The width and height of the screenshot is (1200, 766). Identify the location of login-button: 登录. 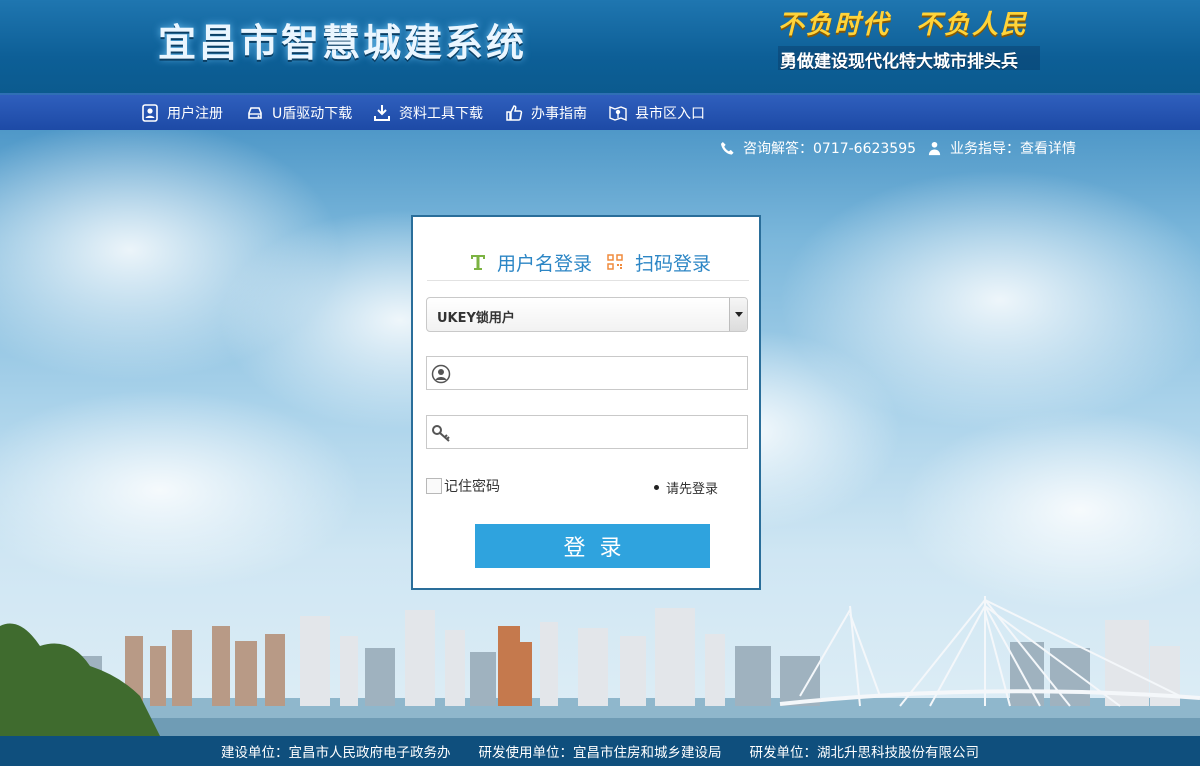
(592, 546).